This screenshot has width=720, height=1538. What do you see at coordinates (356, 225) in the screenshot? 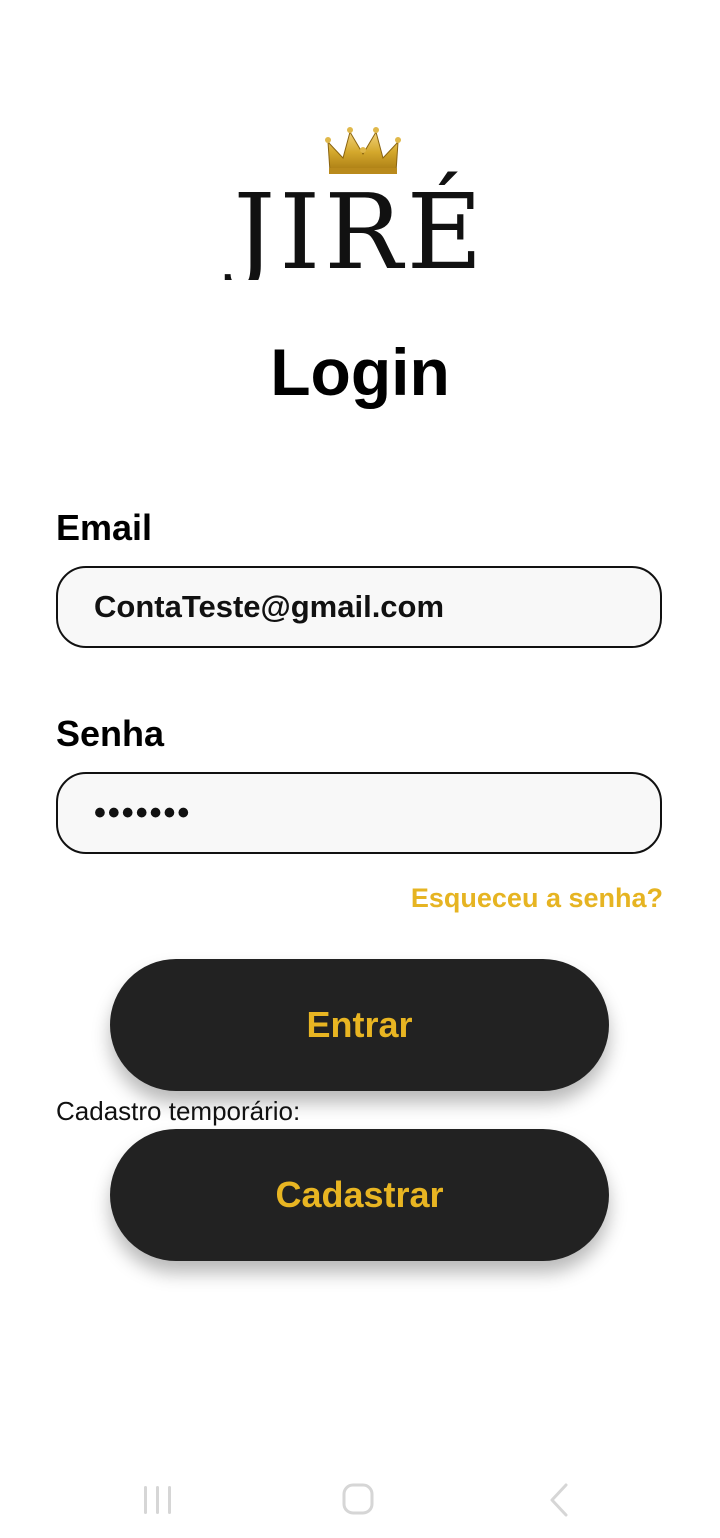
I see `logo-wordmark: JIRÉ` at bounding box center [356, 225].